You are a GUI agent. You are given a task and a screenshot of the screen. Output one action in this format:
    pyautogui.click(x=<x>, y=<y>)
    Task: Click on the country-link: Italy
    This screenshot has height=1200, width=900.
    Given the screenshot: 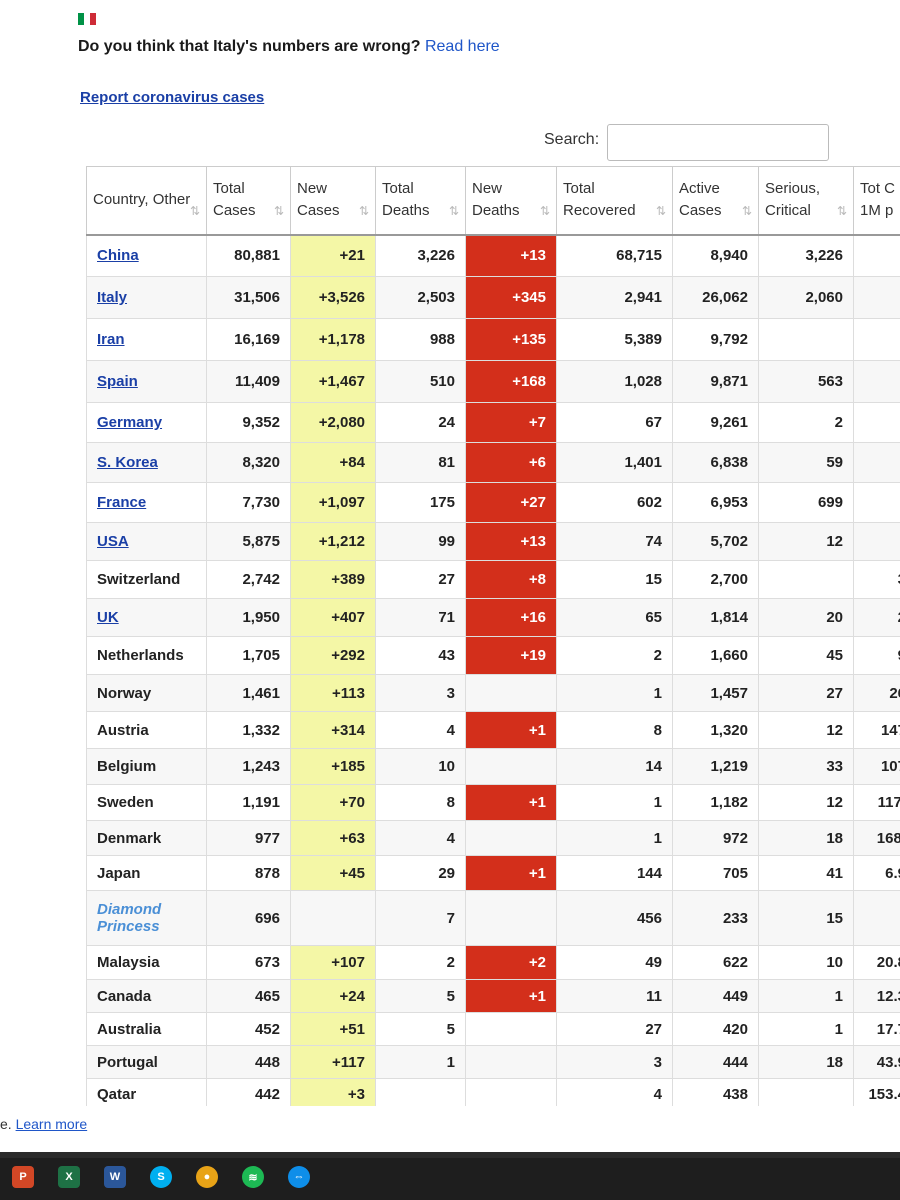 What is the action you would take?
    pyautogui.click(x=112, y=297)
    